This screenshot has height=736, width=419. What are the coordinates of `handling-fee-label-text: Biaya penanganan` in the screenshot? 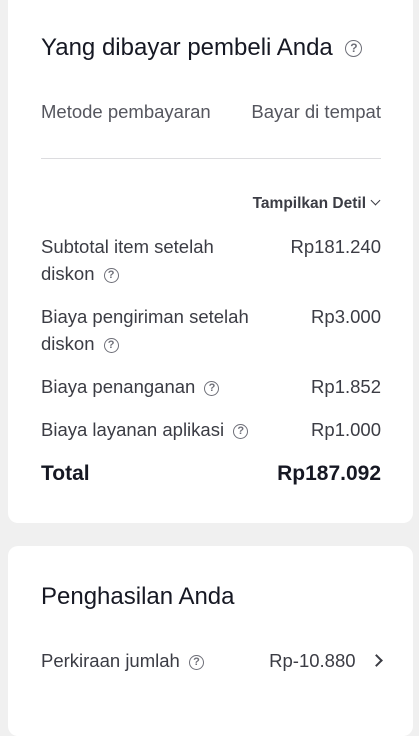 It's located at (118, 386).